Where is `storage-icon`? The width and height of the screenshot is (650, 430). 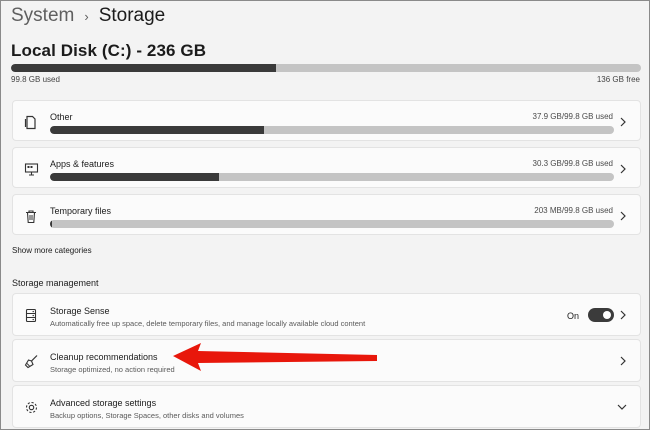
storage-icon is located at coordinates (31, 315).